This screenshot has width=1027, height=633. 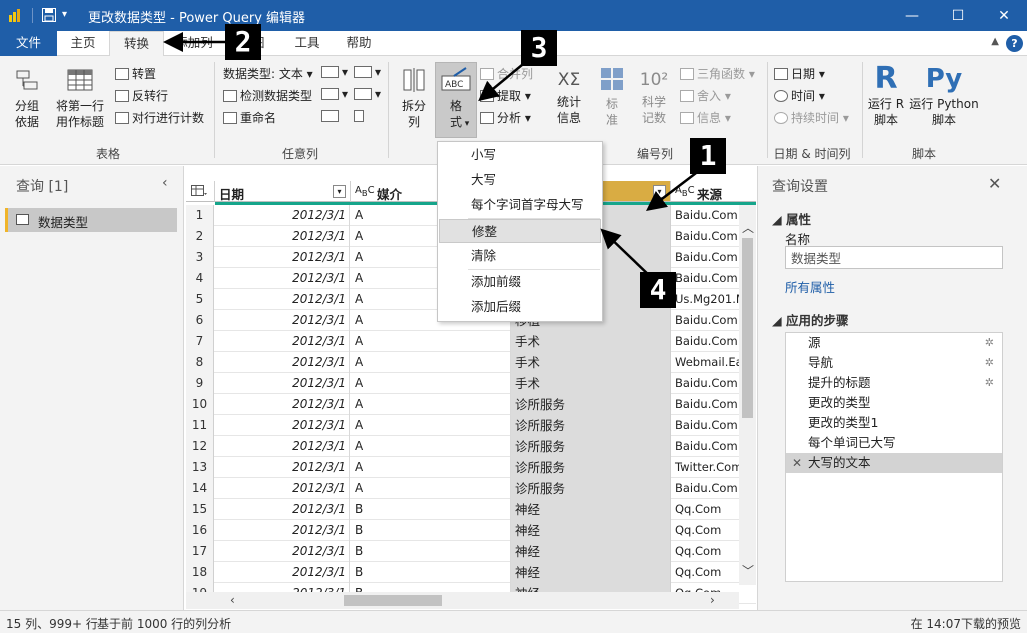 I want to click on tab-add-column: 添加列, so click(x=194, y=43).